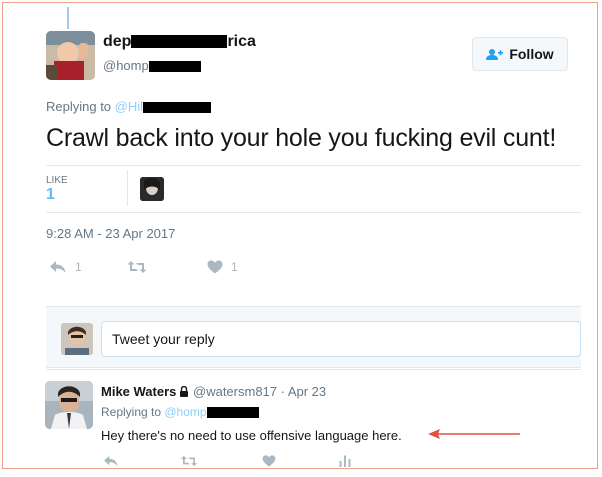  I want to click on reply-count: 1, so click(78, 267).